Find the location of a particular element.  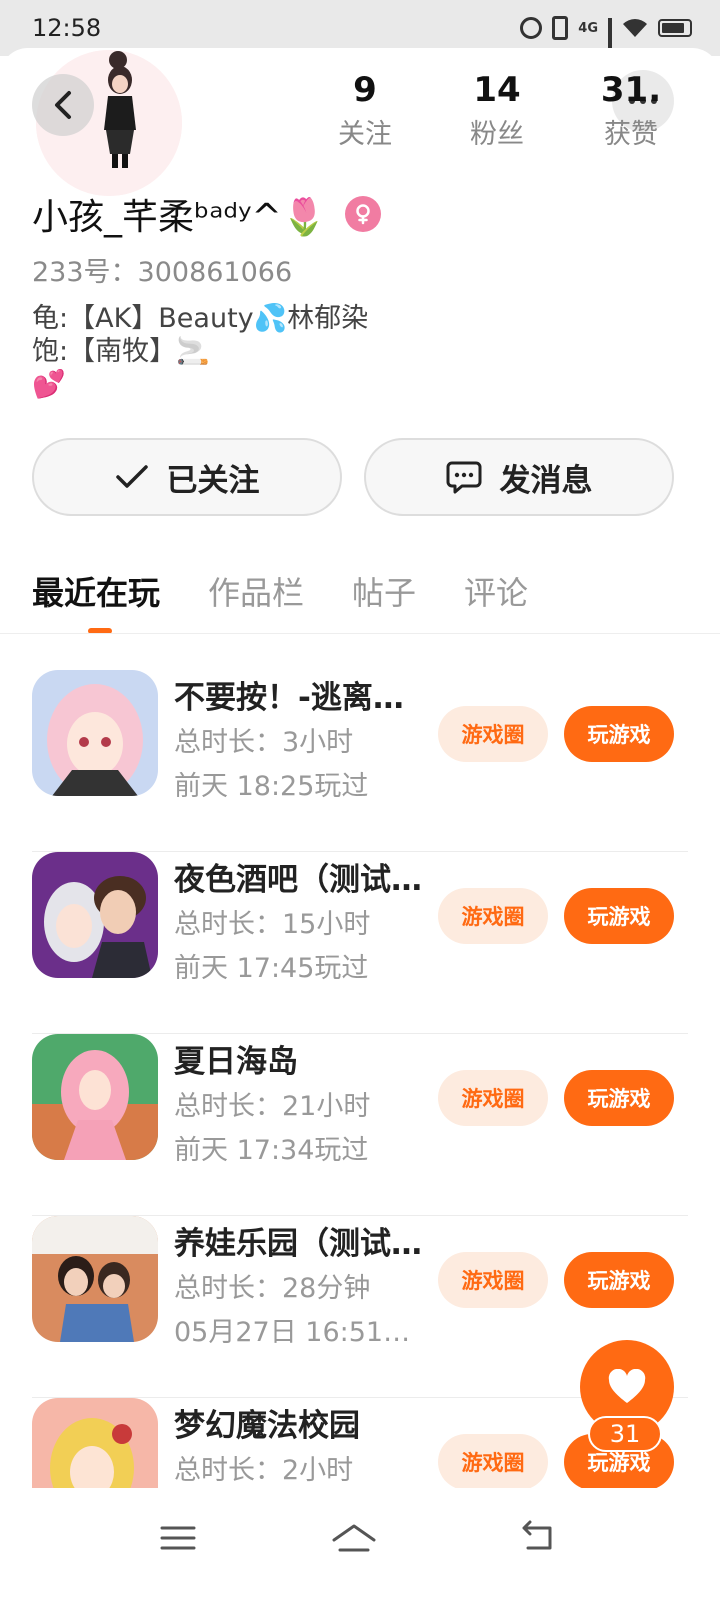

profile-stats: 9 关注 14 粉丝 31. 获赞 is located at coordinates (500, 113).